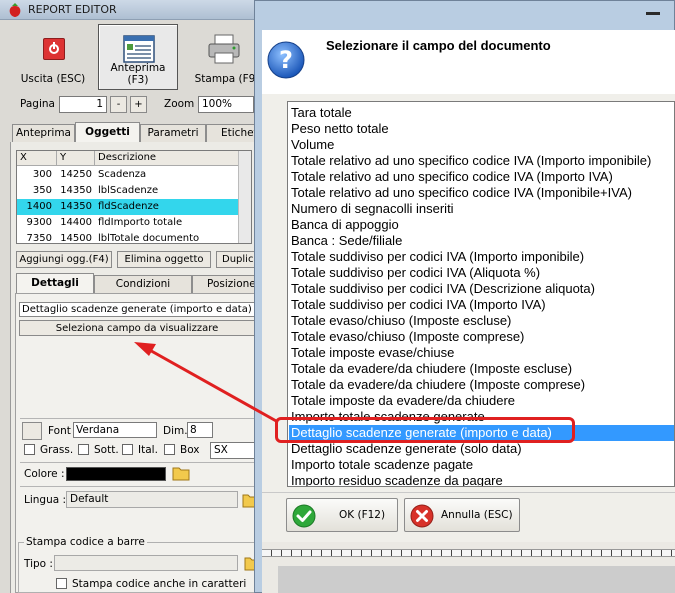  Describe the element at coordinates (200, 430) in the screenshot. I see `font-size-field: 8` at that location.